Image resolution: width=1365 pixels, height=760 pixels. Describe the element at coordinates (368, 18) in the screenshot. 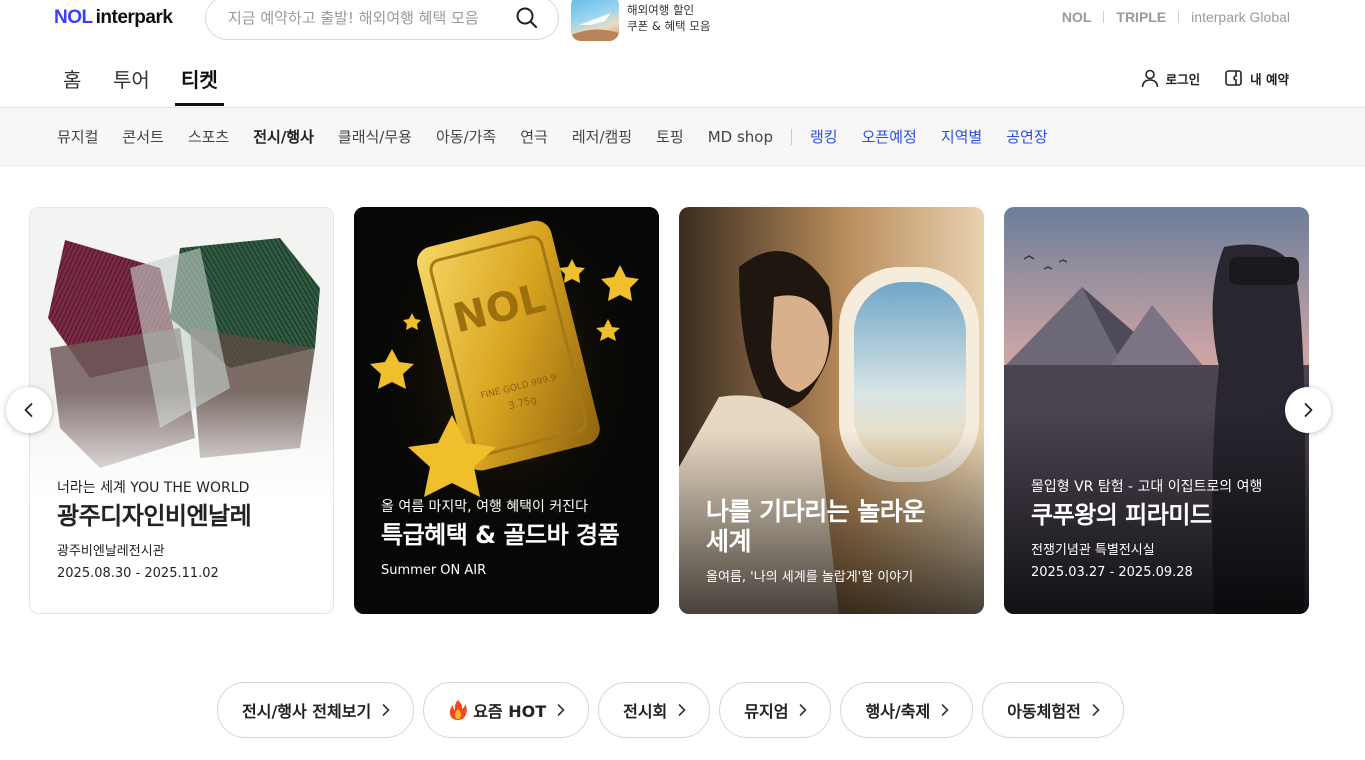

I see `search-input` at that location.